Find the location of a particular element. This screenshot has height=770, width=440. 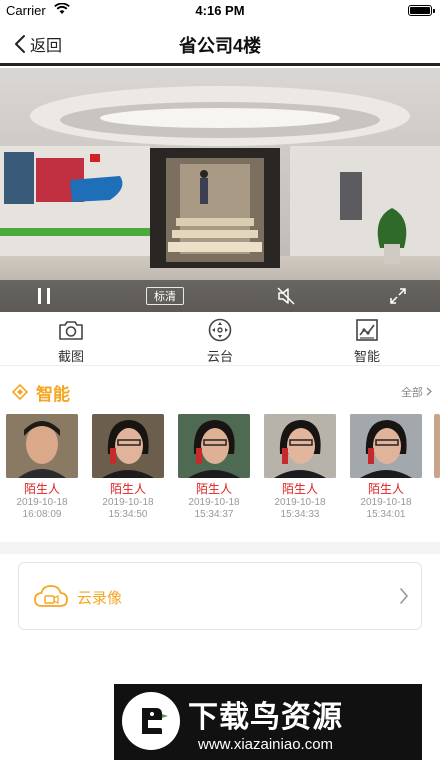

cloud-recording-button: 云录像 is located at coordinates (220, 596).